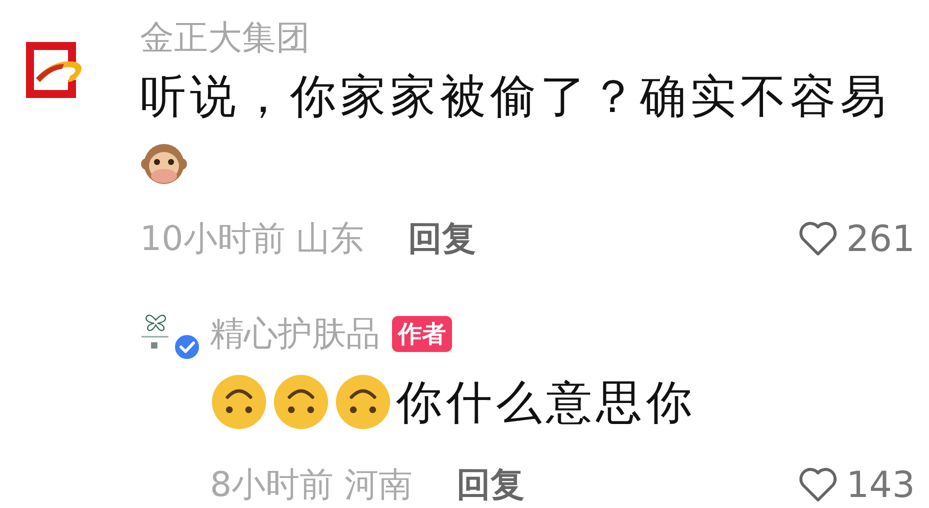 The height and width of the screenshot is (508, 929). Describe the element at coordinates (422, 334) in the screenshot. I see `author-tag: 作者` at that location.